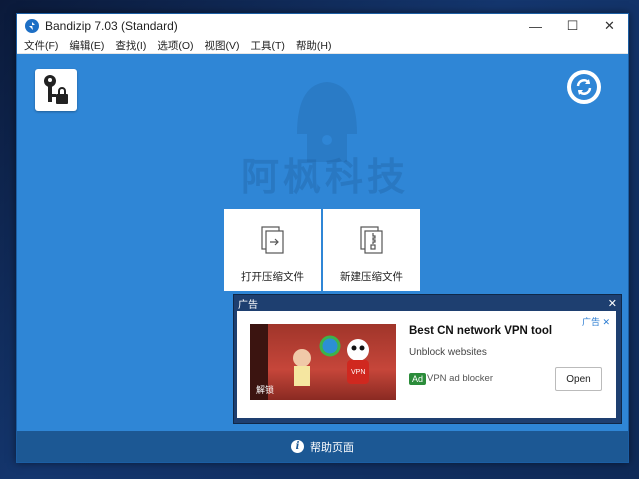 This screenshot has width=639, height=479. I want to click on key-lock-icon, so click(56, 89).